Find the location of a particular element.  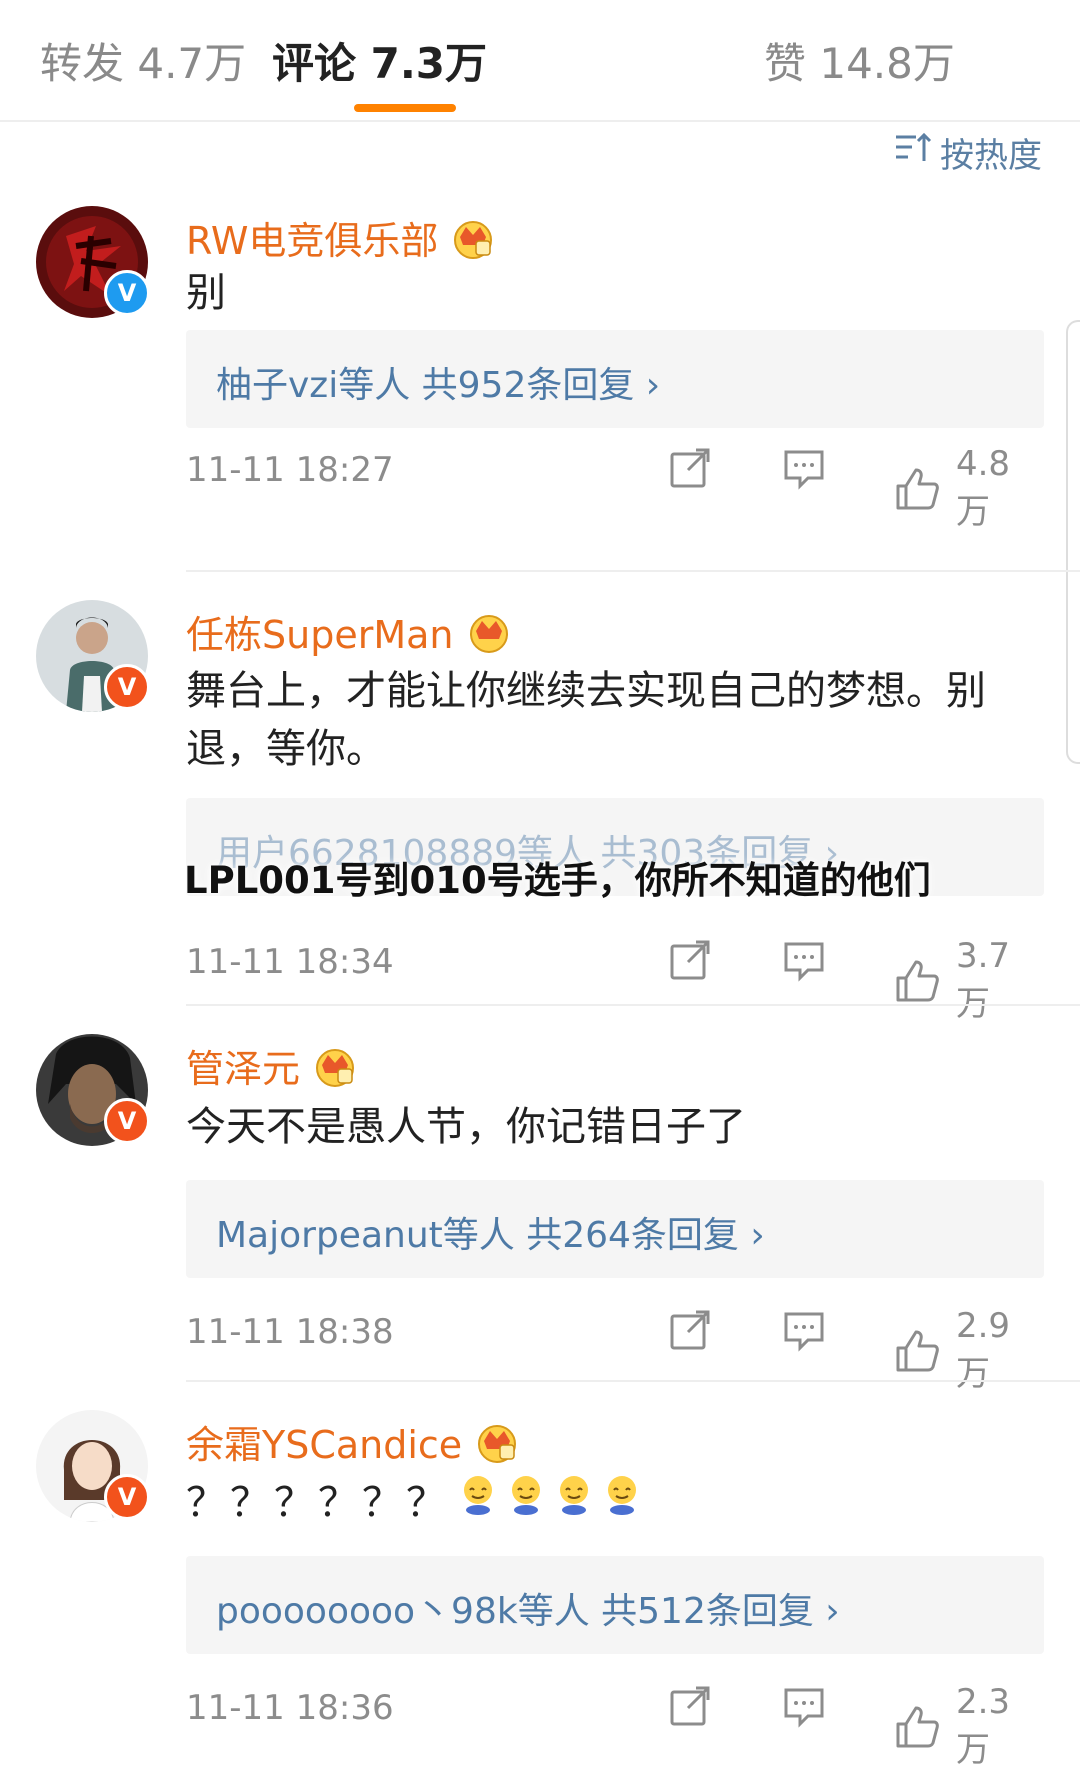

tab-bar: 转发 4.7万 评论 7.3万 赞 14.8万 is located at coordinates (540, 61).